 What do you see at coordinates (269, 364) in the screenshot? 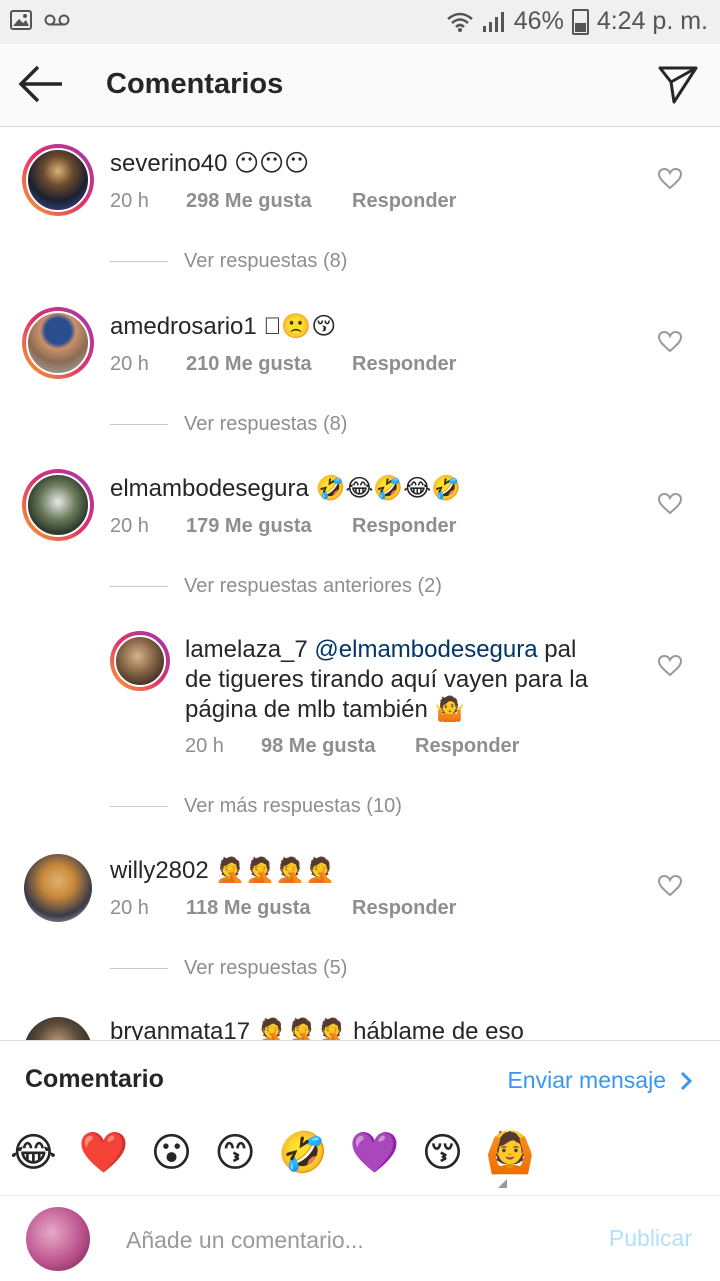
I see `comment-likes: 210 Me gusta` at bounding box center [269, 364].